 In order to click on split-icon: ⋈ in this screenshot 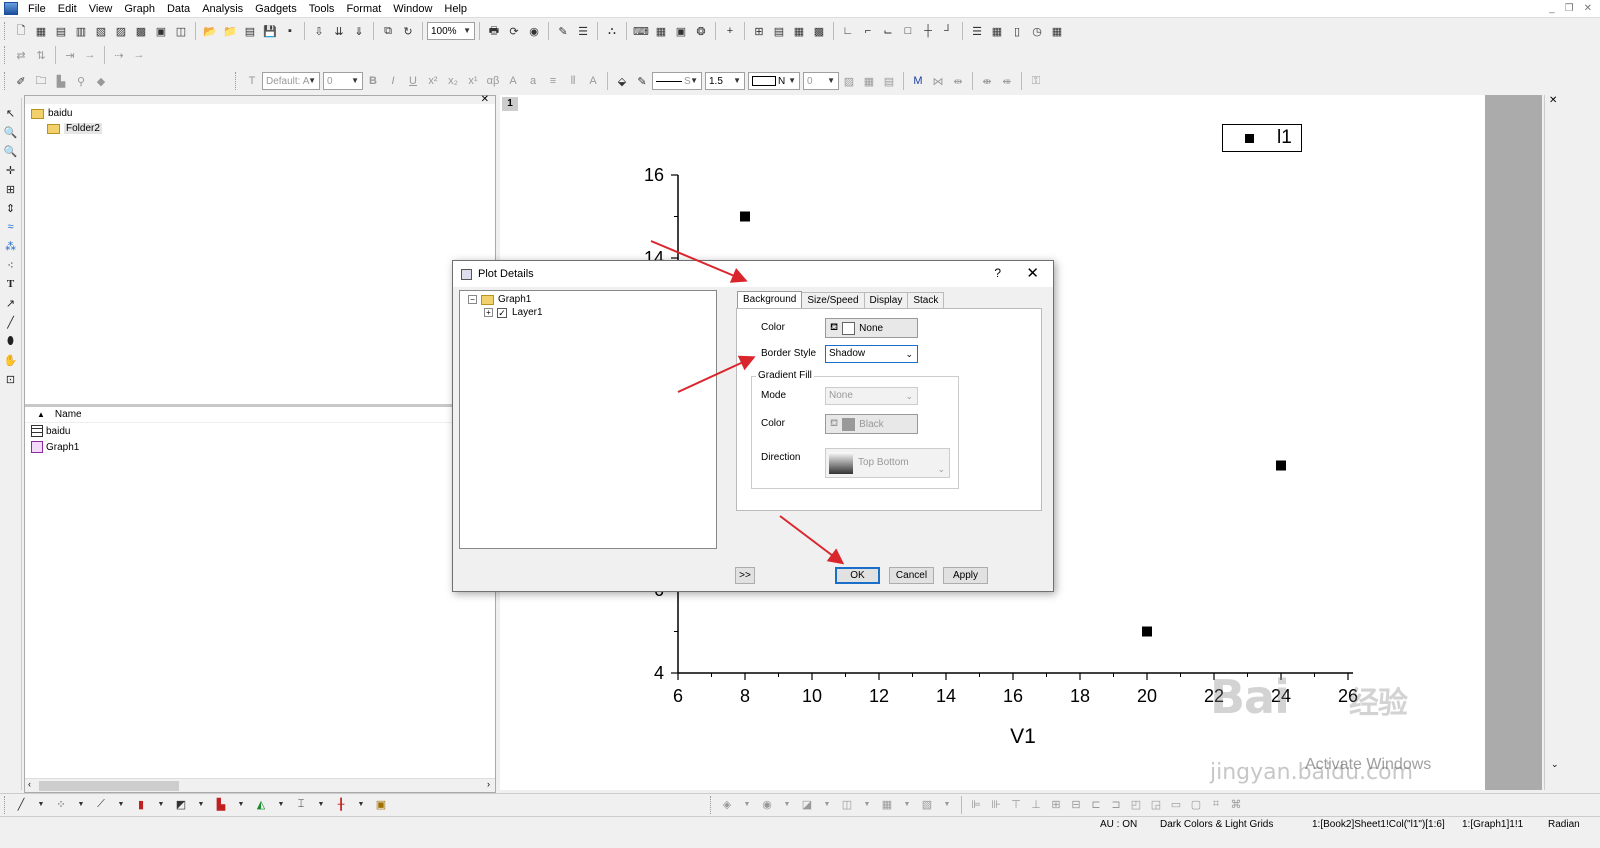, I will do `click(938, 81)`.